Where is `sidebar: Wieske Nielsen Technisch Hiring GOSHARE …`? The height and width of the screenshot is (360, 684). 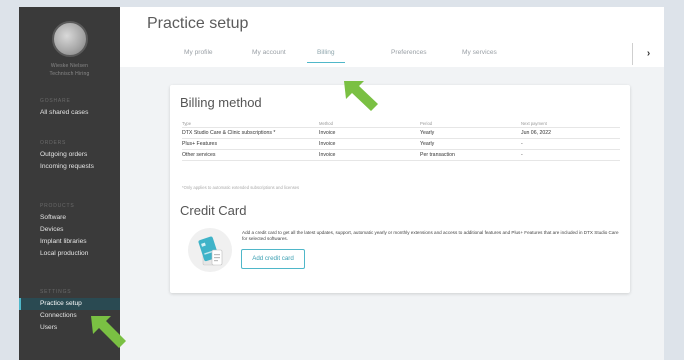
sidebar: Wieske Nielsen Technisch Hiring GOSHARE … is located at coordinates (69, 183).